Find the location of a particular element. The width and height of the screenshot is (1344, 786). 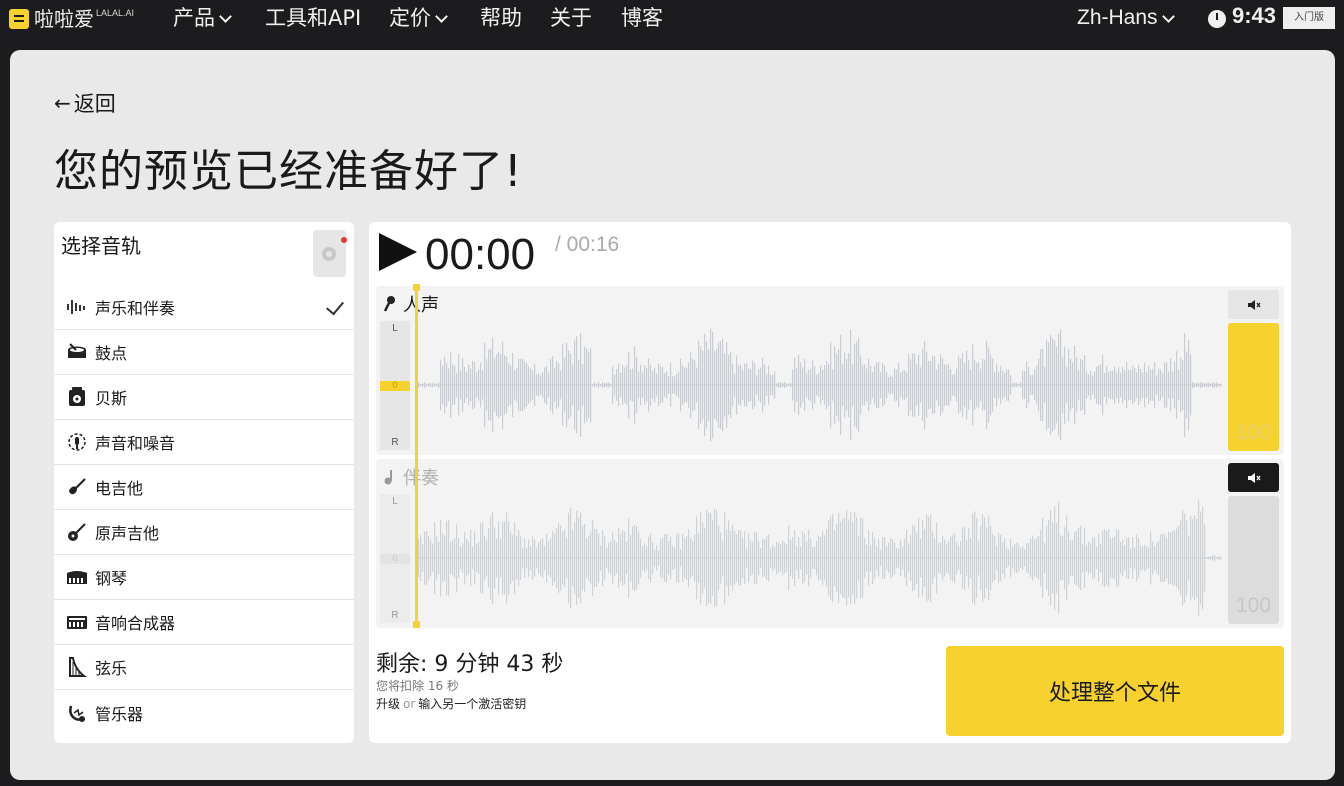

arrow-left-icon: ← is located at coordinates (62, 103).